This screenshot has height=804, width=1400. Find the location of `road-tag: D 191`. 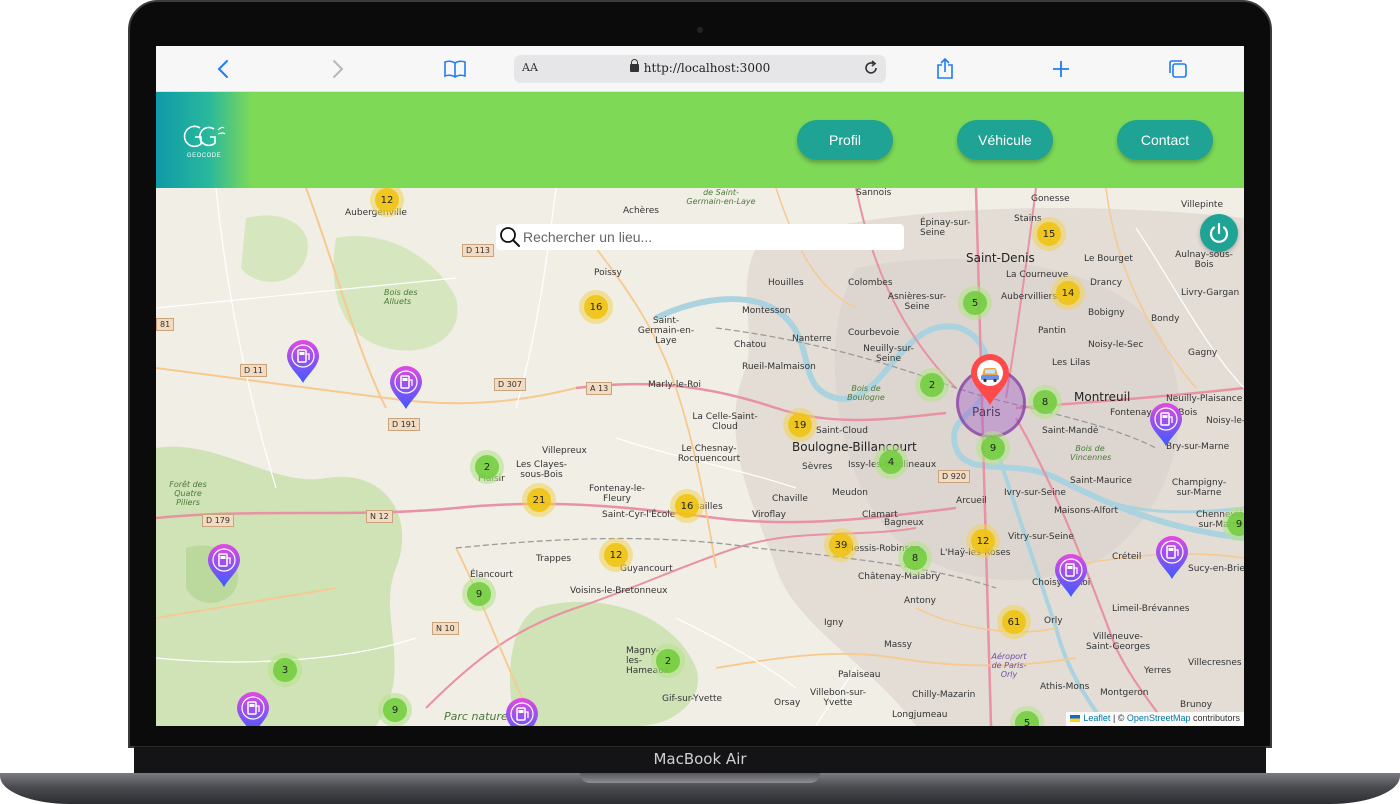

road-tag: D 191 is located at coordinates (404, 424).